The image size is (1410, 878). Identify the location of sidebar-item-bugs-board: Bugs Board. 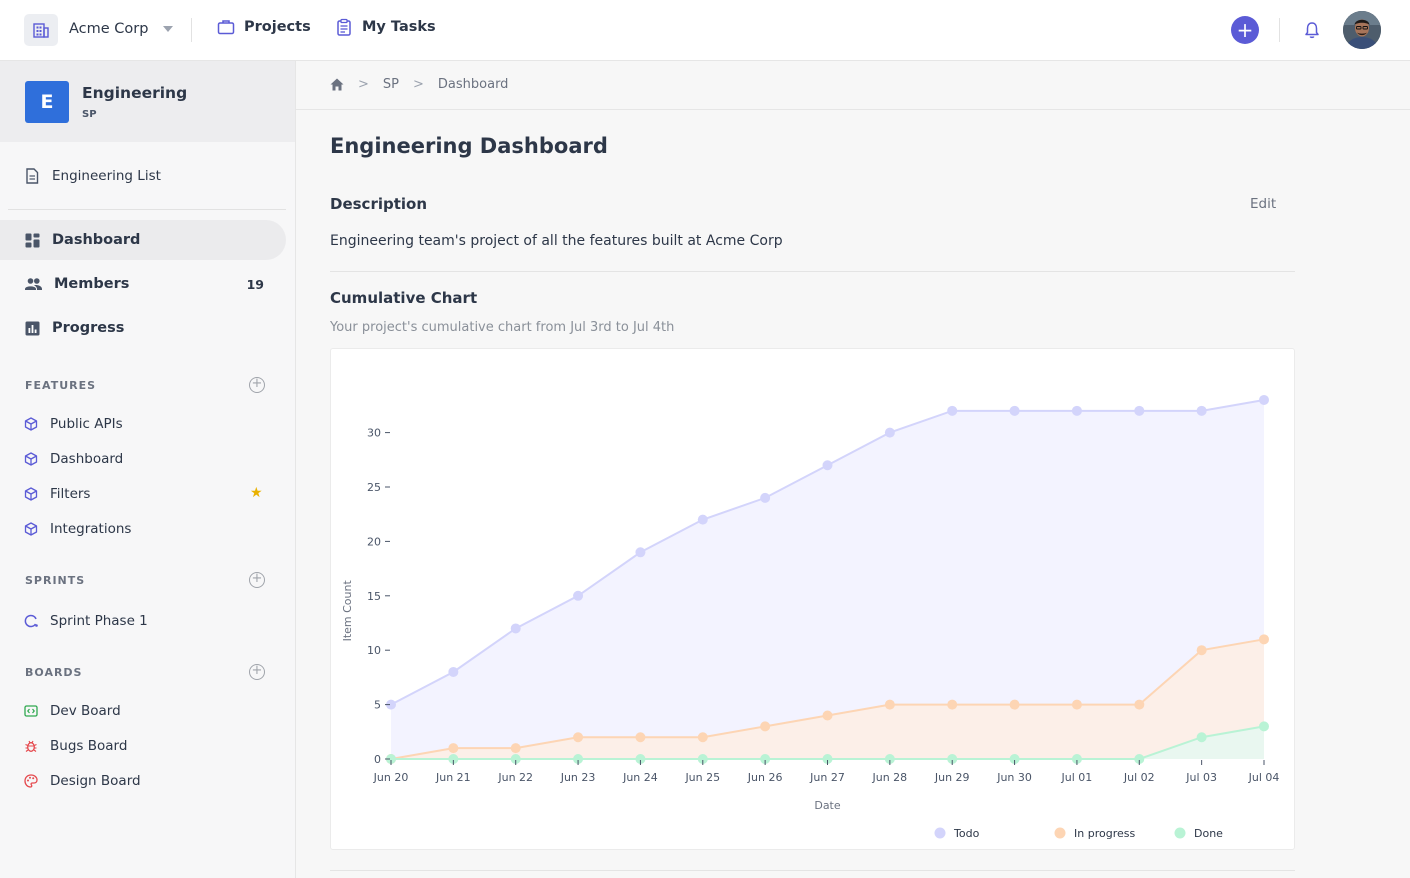
(75, 746).